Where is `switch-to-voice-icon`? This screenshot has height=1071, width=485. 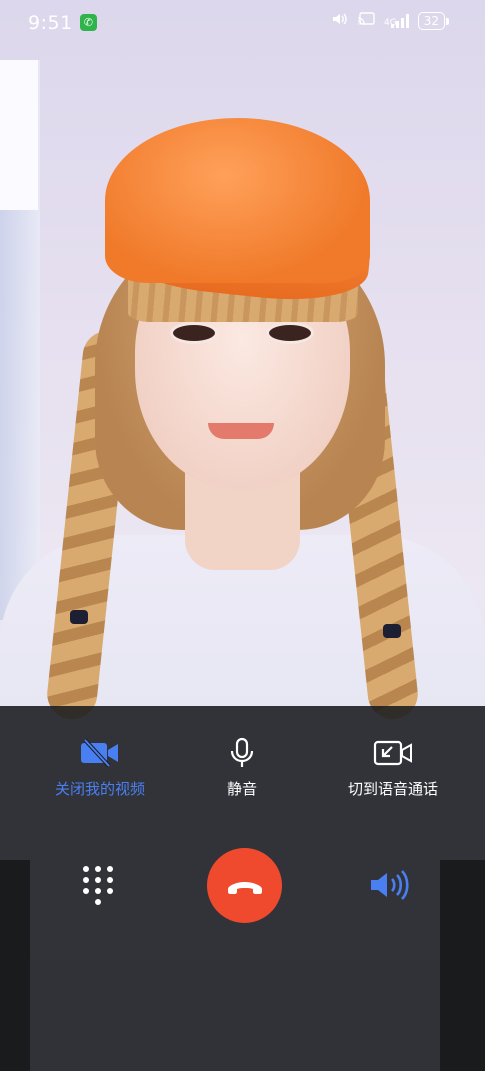
switch-to-voice-icon is located at coordinates (392, 753).